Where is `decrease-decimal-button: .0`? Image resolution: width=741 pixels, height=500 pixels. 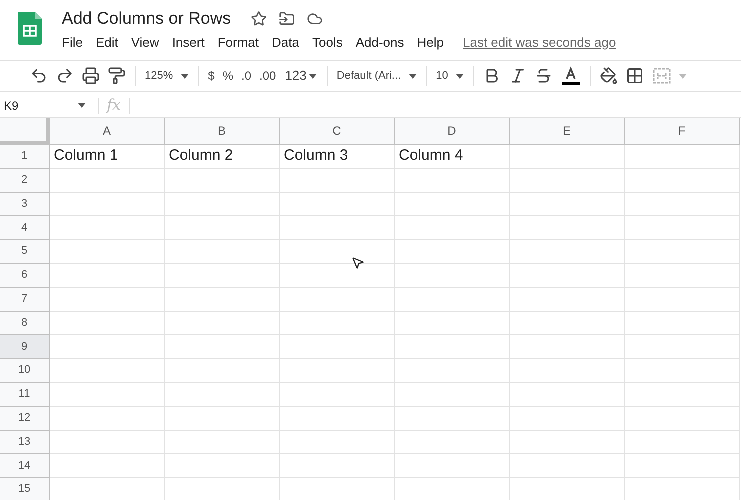
decrease-decimal-button: .0 is located at coordinates (247, 76).